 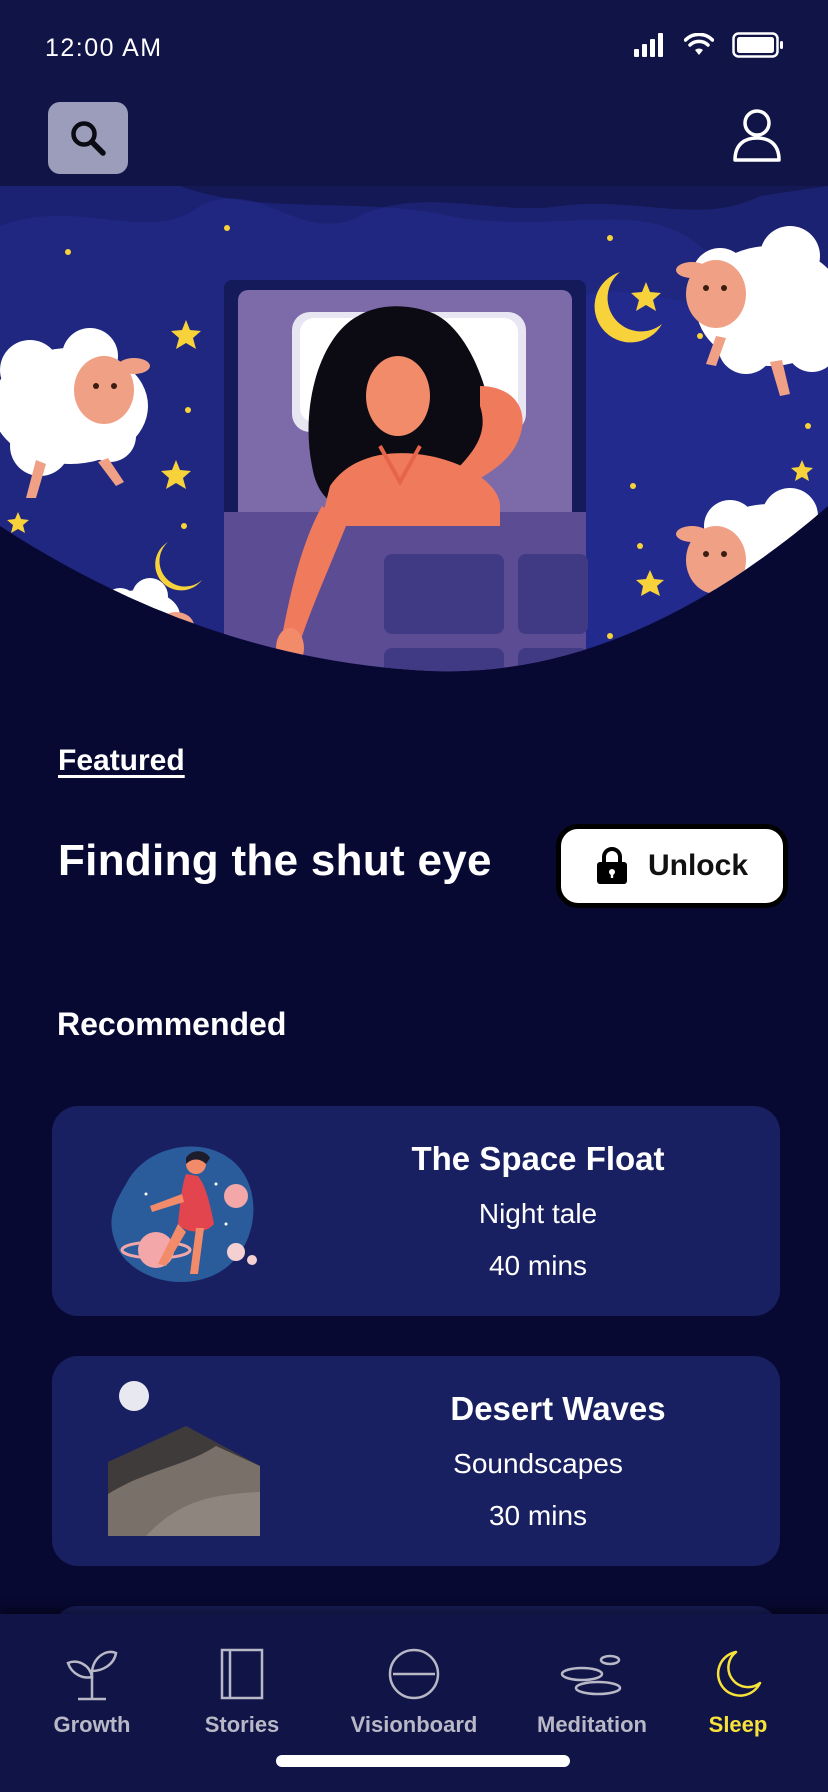 What do you see at coordinates (275, 860) in the screenshot?
I see `featured-title: Finding the shut eye` at bounding box center [275, 860].